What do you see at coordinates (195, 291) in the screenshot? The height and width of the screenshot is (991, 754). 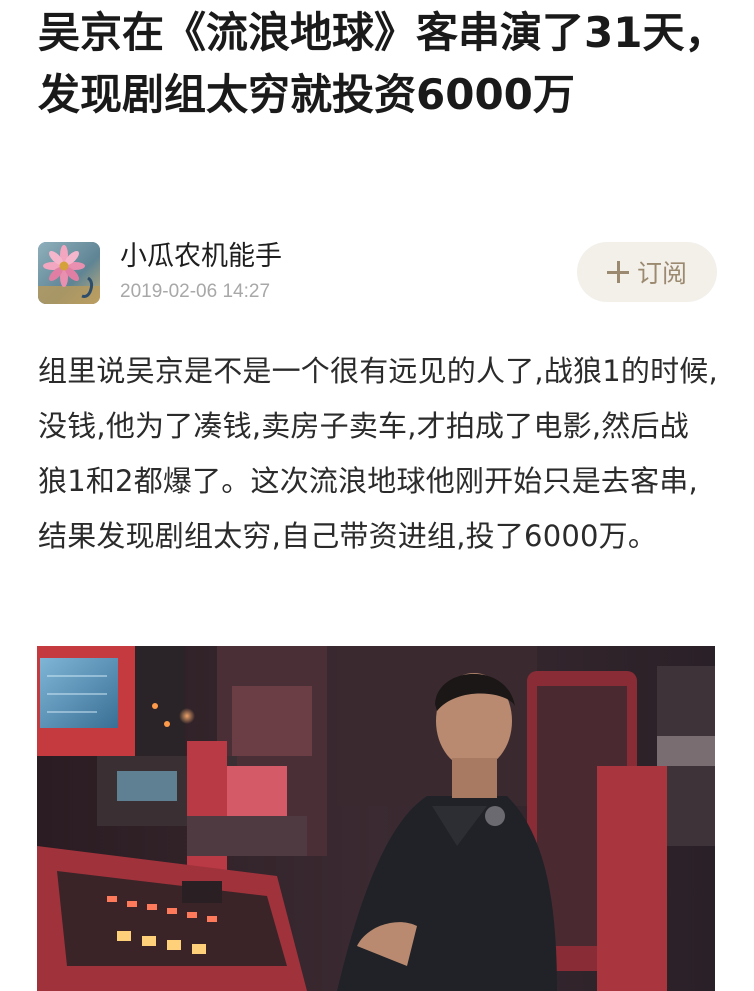 I see `post-timestamp: 2019-02-06 14:27` at bounding box center [195, 291].